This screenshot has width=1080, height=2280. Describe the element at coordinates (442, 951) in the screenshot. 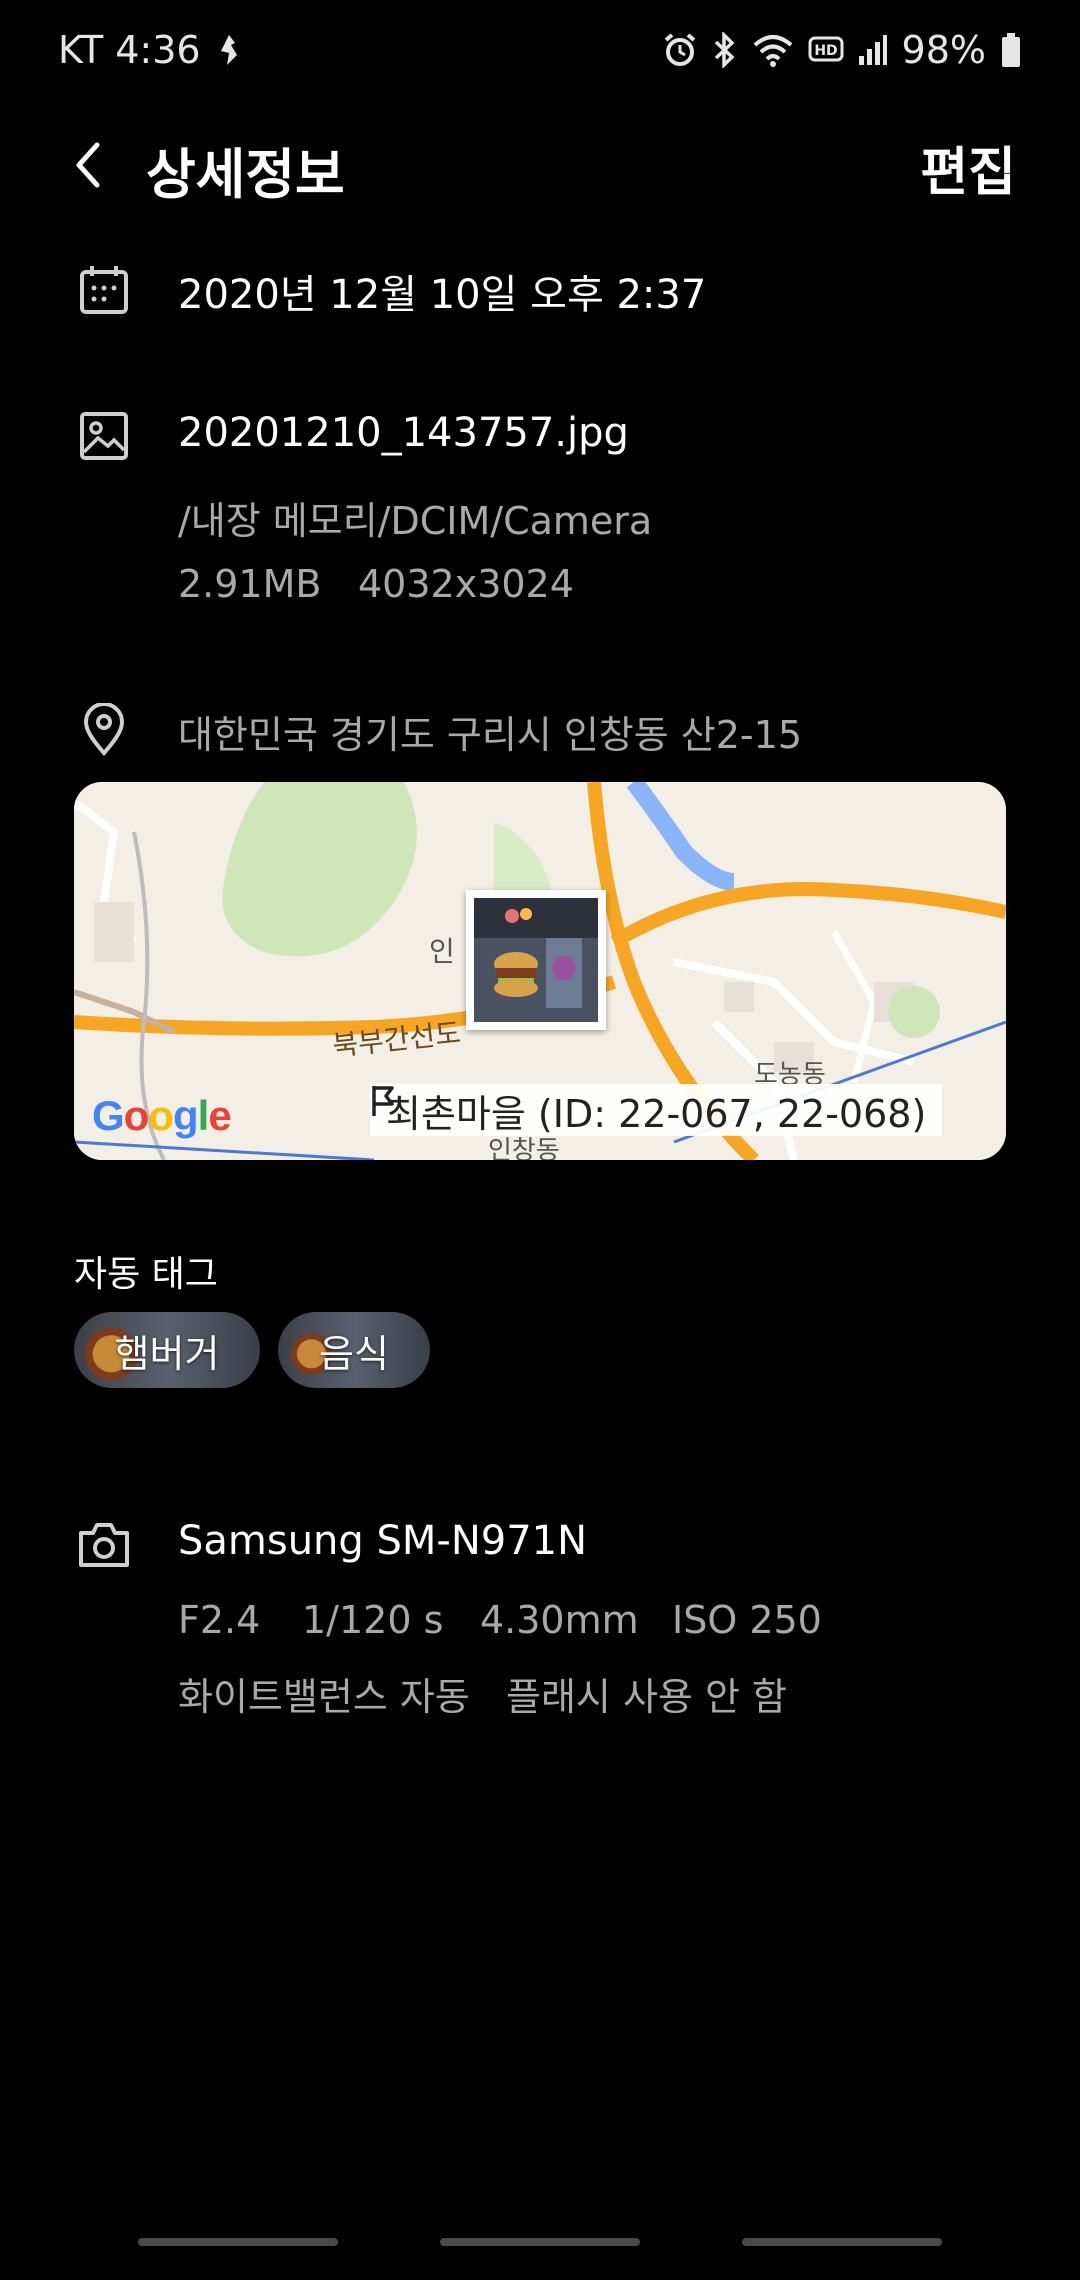

I see `map-district-label: 인` at that location.